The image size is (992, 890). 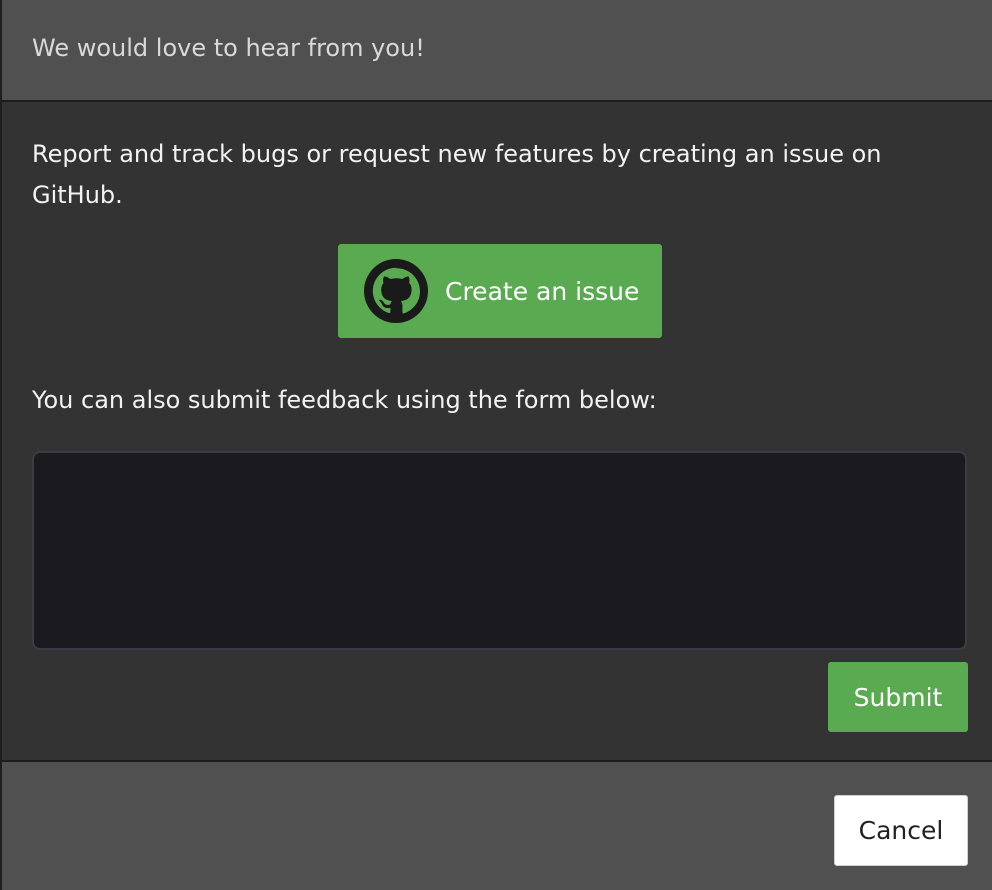 I want to click on create-issue-label: Create an issue, so click(x=542, y=291).